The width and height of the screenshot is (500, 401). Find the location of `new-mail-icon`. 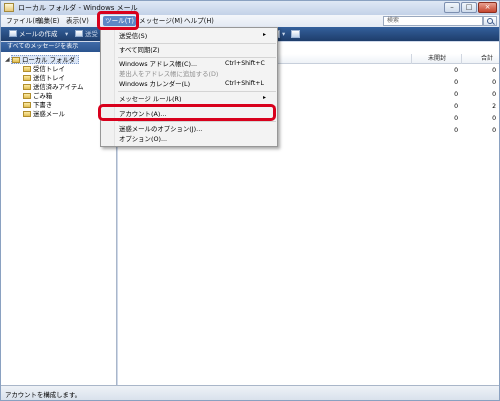

new-mail-icon is located at coordinates (13, 33).